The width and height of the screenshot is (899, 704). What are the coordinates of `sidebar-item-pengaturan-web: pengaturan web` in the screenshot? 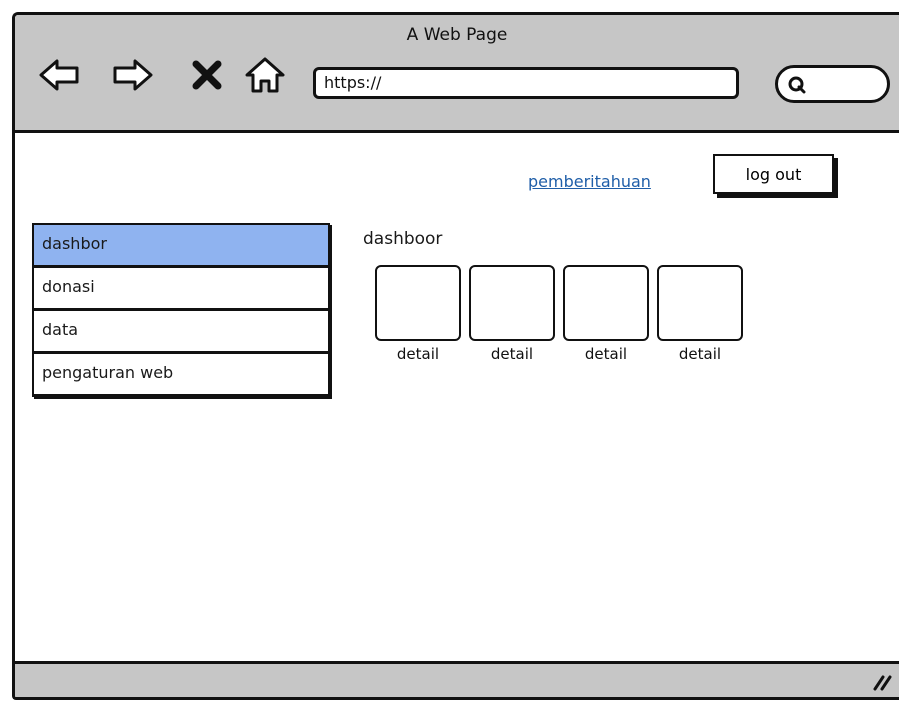 It's located at (181, 374).